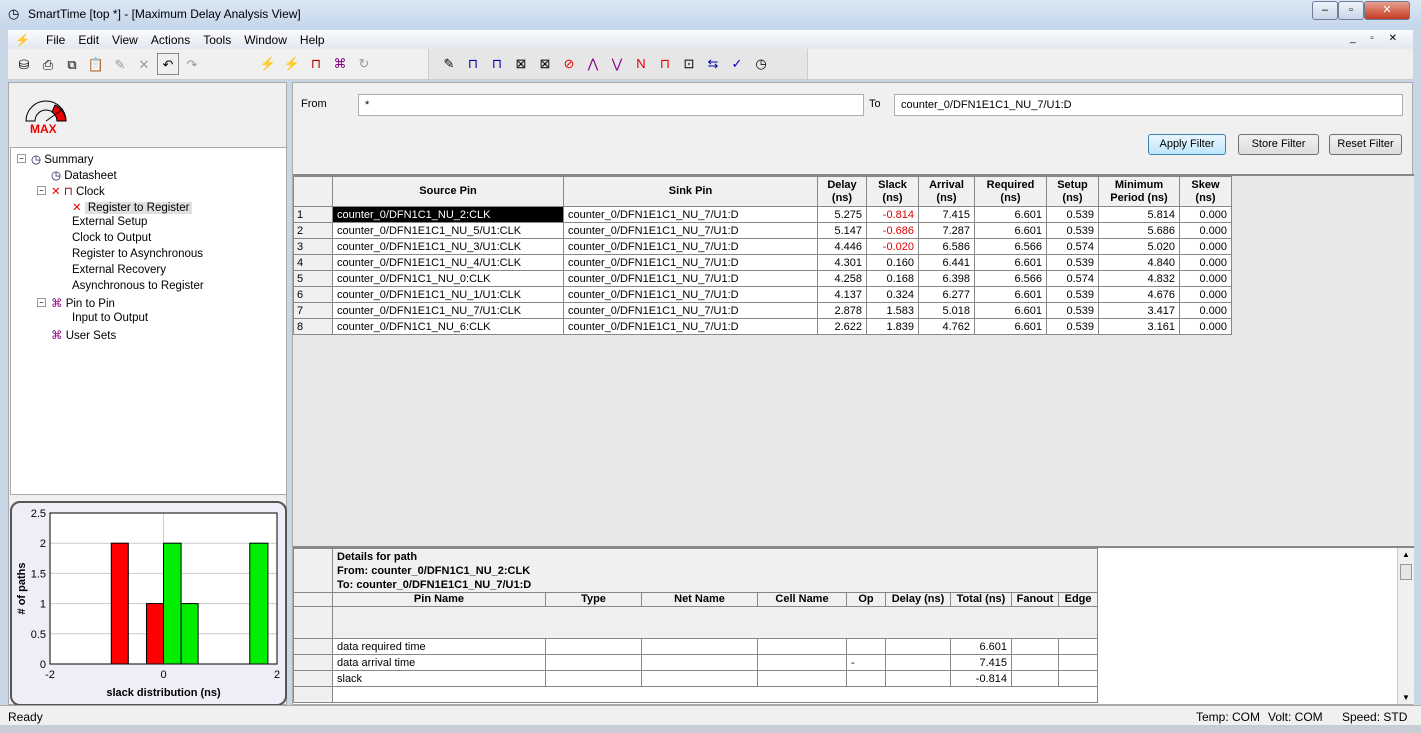 This screenshot has width=1421, height=733. What do you see at coordinates (1365, 144) in the screenshot?
I see `reset-filter-button: Reset Filter` at bounding box center [1365, 144].